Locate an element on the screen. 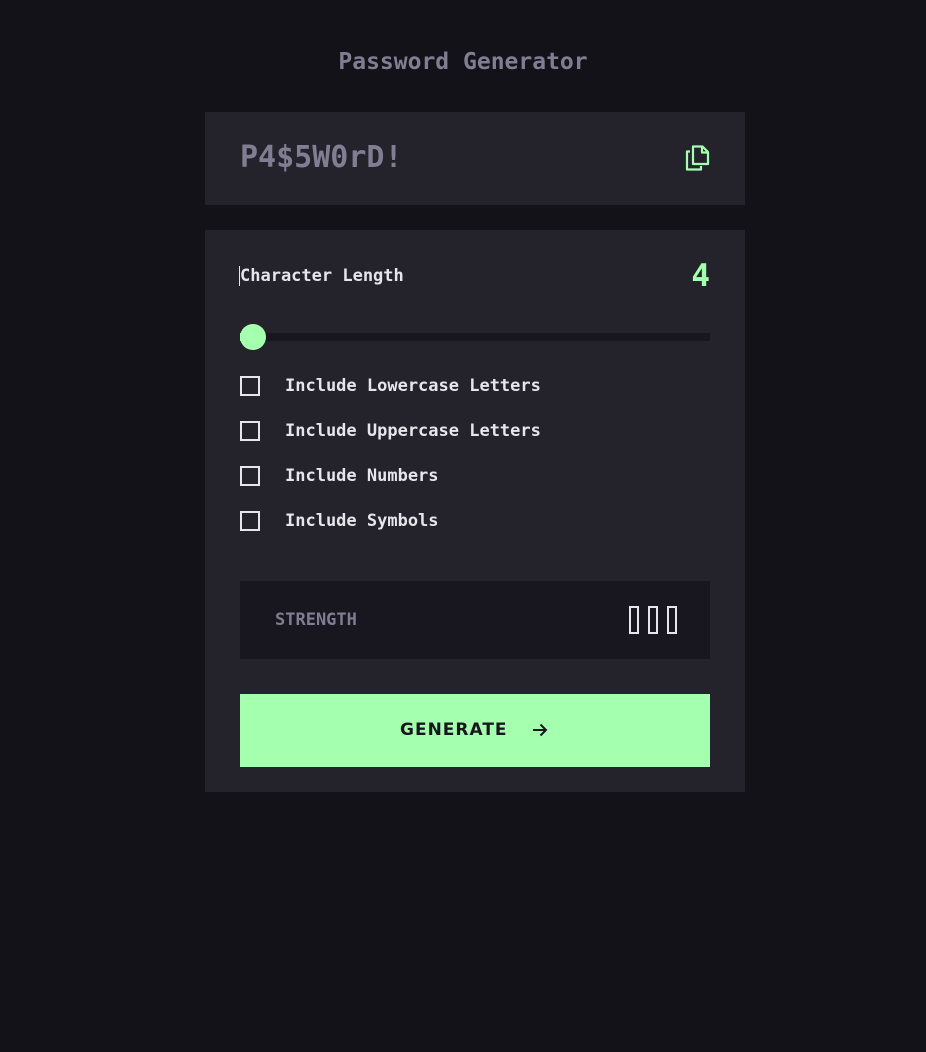 The height and width of the screenshot is (1052, 926). strength-meter: STRENGTH is located at coordinates (475, 620).